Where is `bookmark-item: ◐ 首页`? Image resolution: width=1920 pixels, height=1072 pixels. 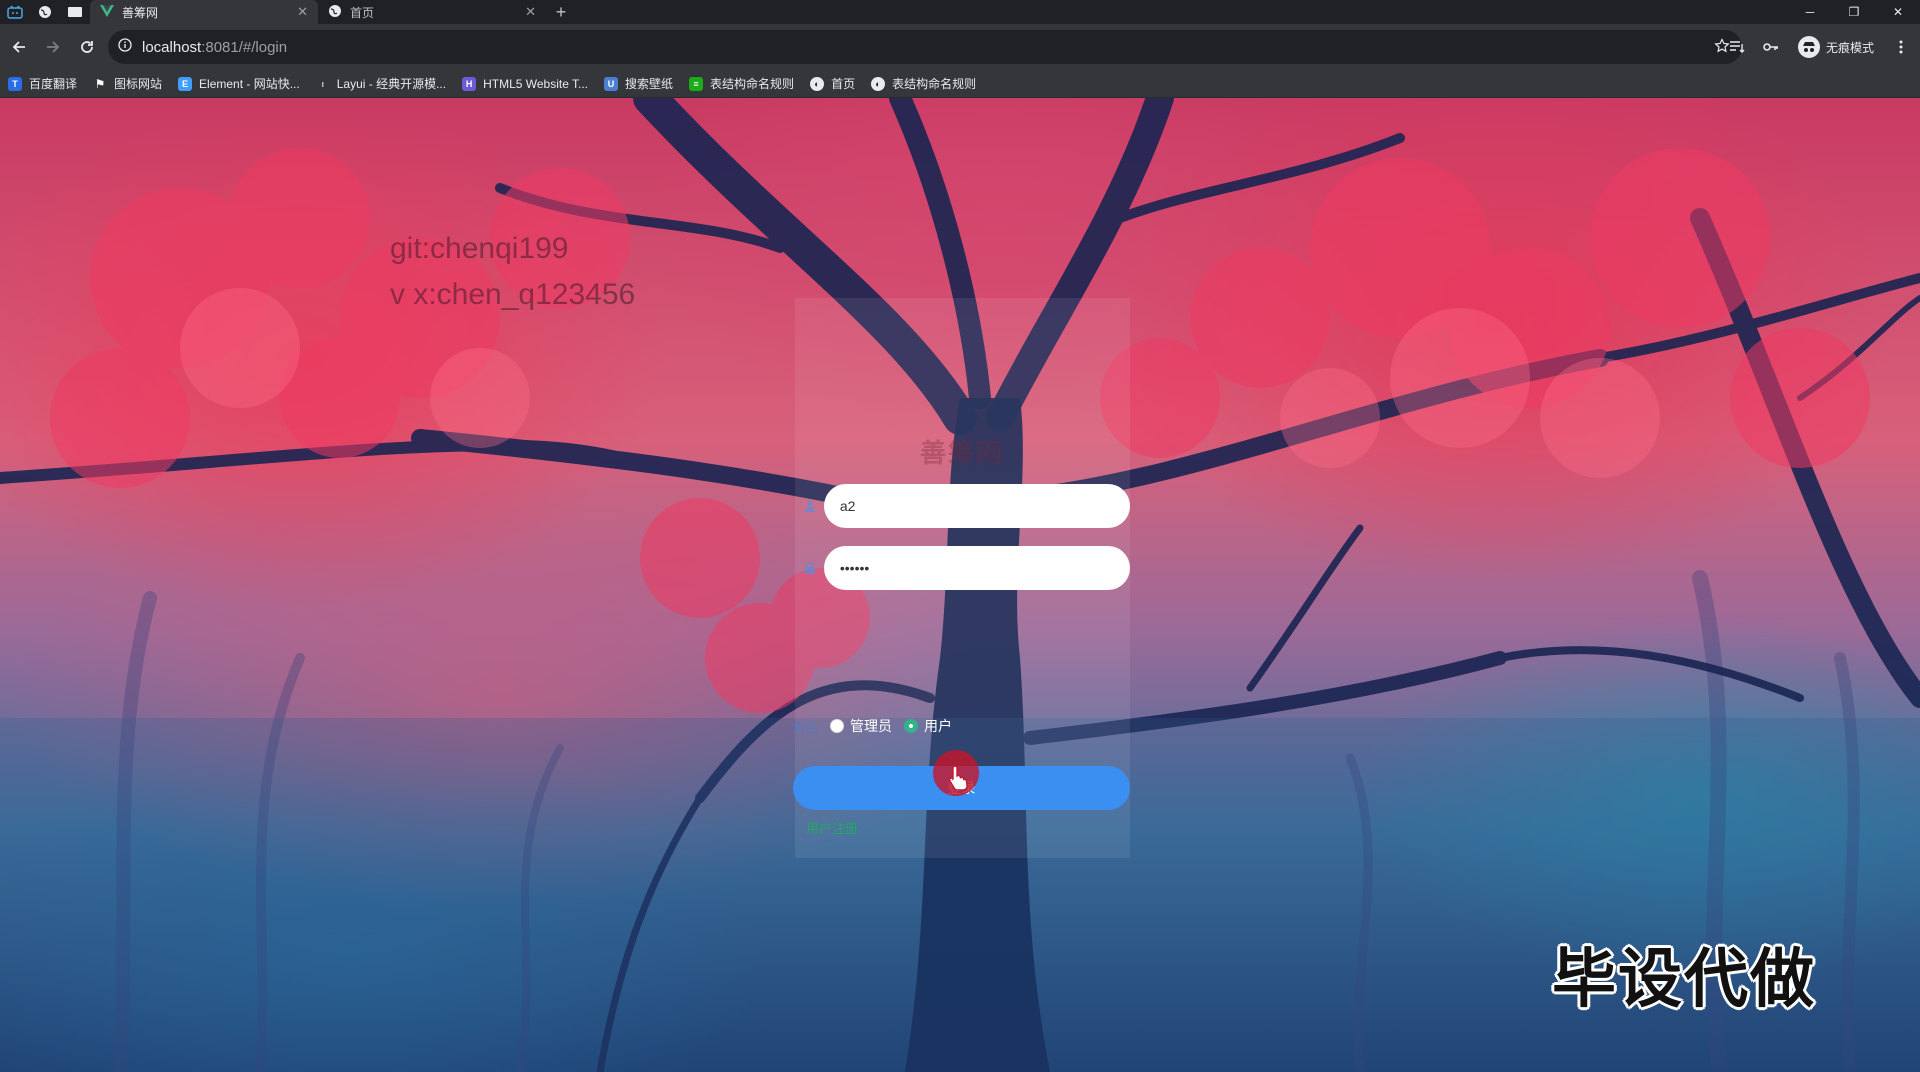 bookmark-item: ◐ 首页 is located at coordinates (832, 83).